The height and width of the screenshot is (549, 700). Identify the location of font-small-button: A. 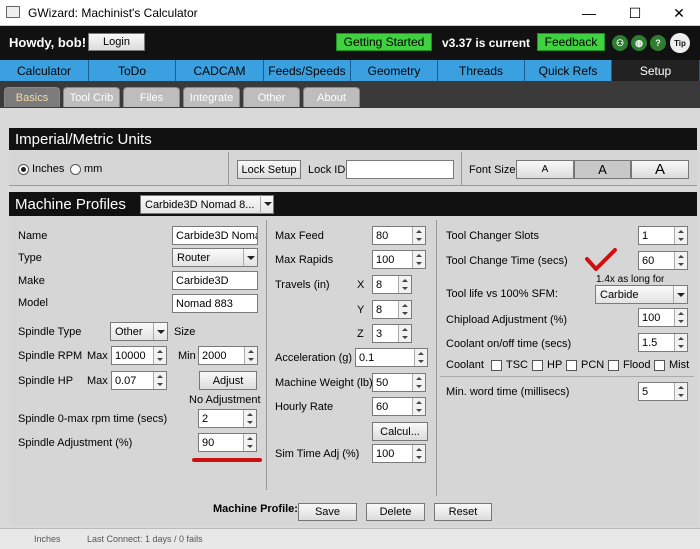
(545, 169).